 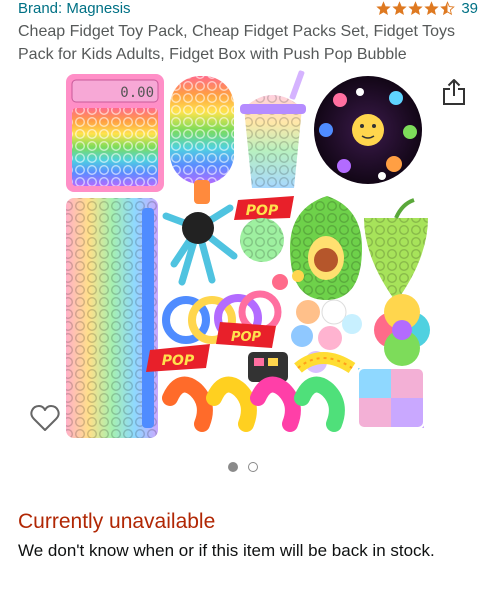 What do you see at coordinates (117, 521) in the screenshot?
I see `availability-status: Currently unavailable` at bounding box center [117, 521].